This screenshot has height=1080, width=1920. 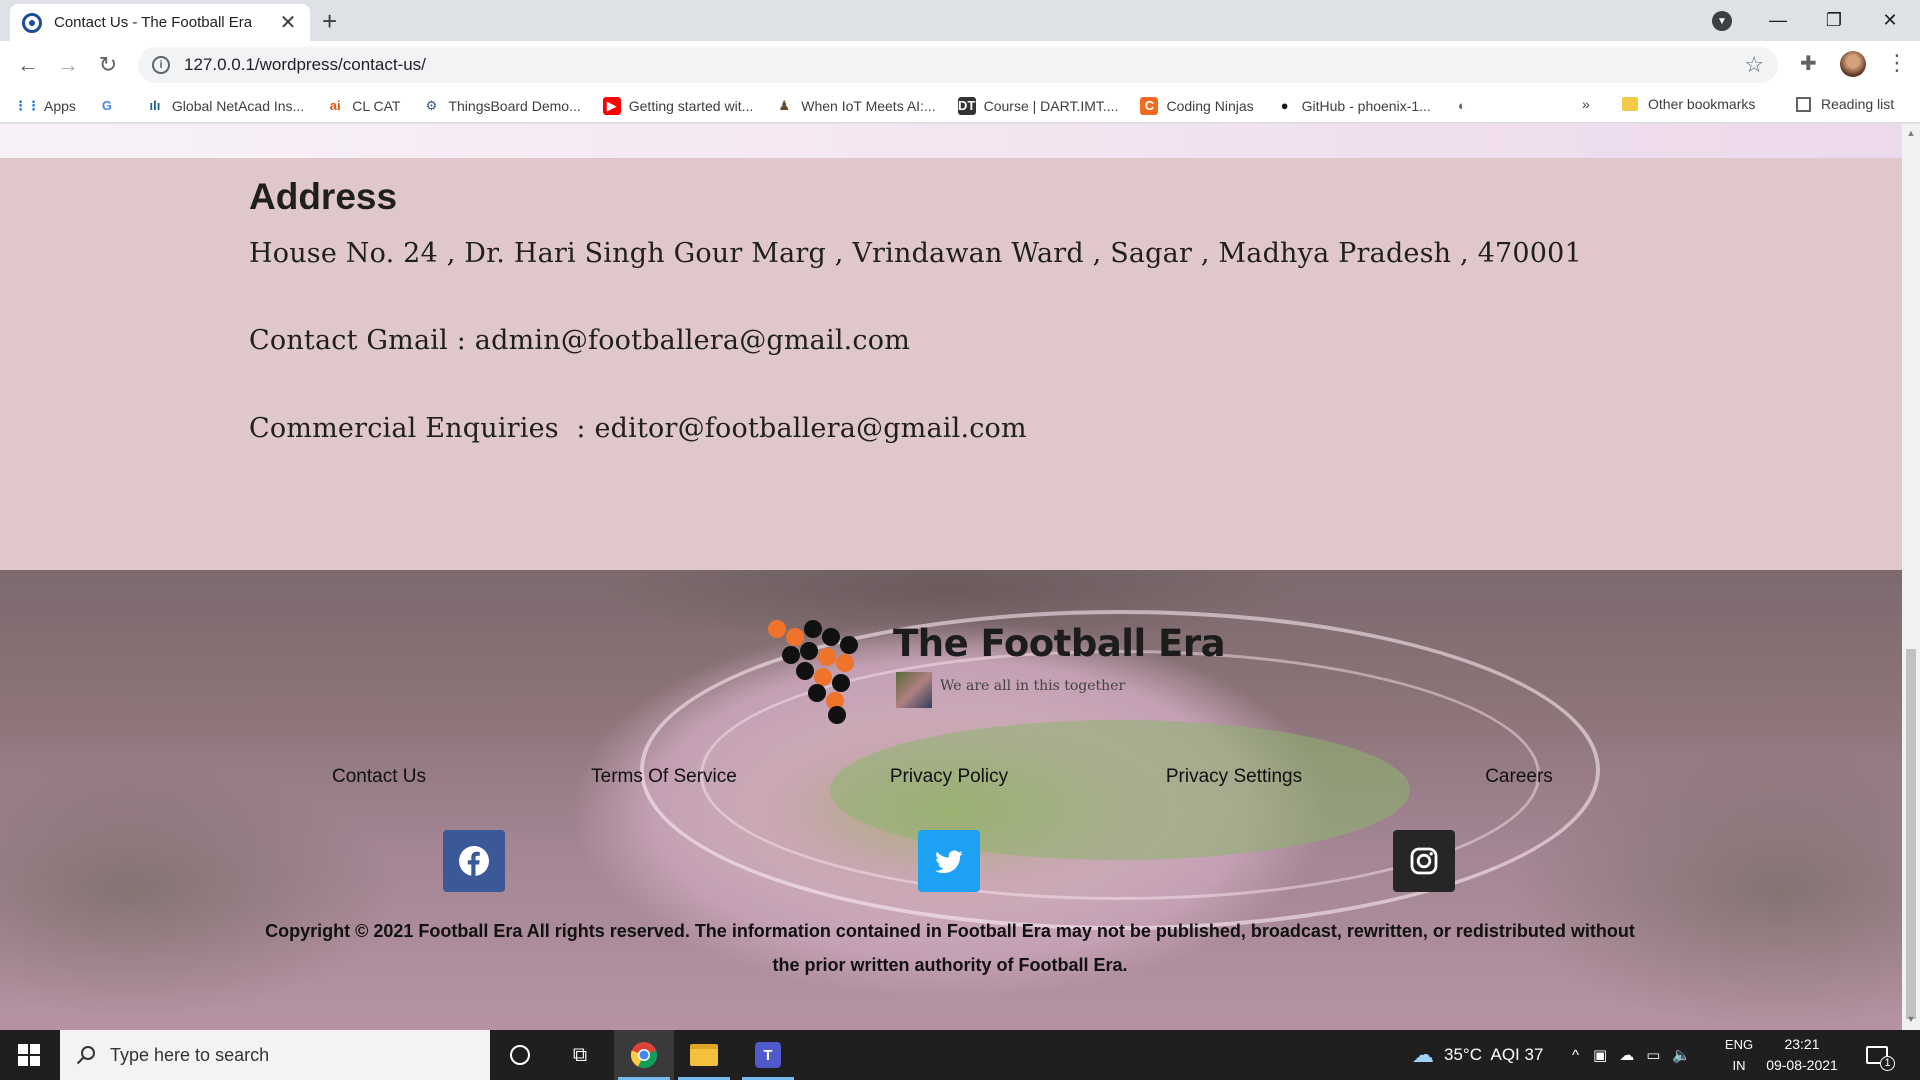 I want to click on close-tab-icon: ✕, so click(x=288, y=22).